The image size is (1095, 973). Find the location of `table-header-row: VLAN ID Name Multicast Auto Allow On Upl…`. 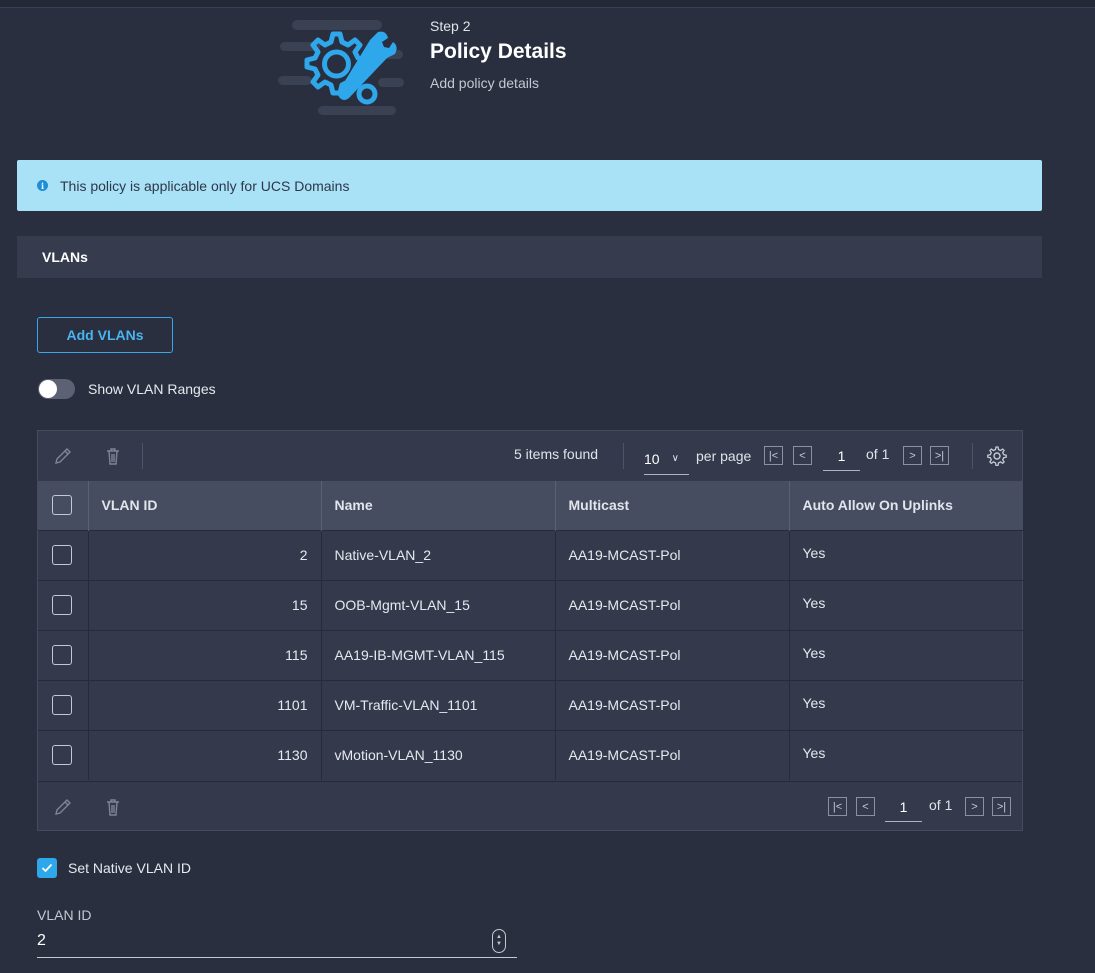

table-header-row: VLAN ID Name Multicast Auto Allow On Upl… is located at coordinates (530, 505).